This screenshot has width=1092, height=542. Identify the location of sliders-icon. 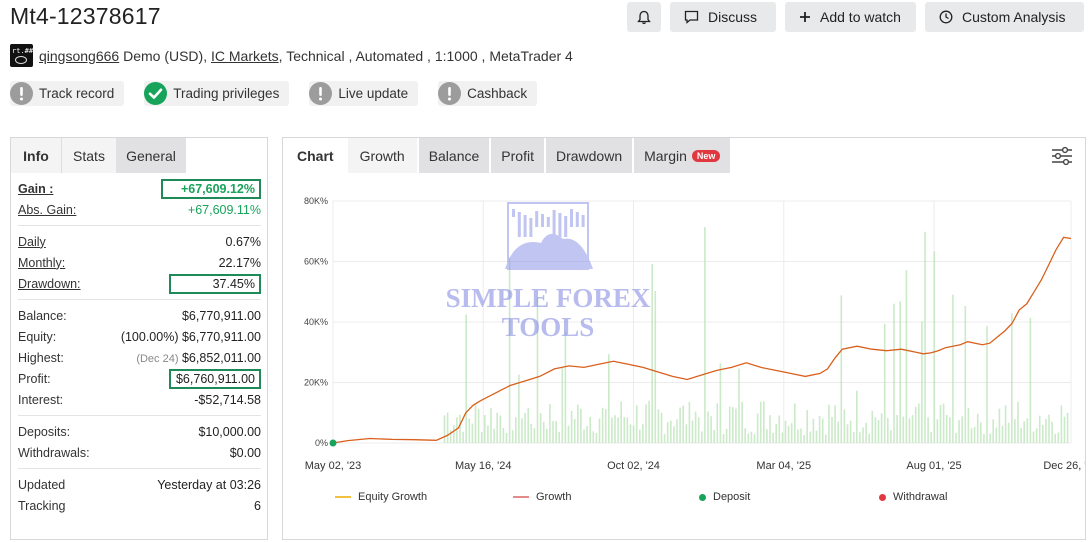
(1062, 156).